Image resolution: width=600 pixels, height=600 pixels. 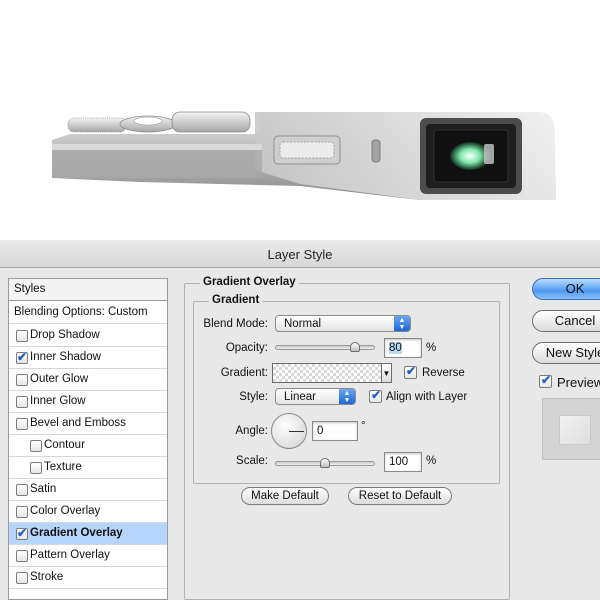 What do you see at coordinates (386, 373) in the screenshot?
I see `gradient-dropdown-icon: ▼` at bounding box center [386, 373].